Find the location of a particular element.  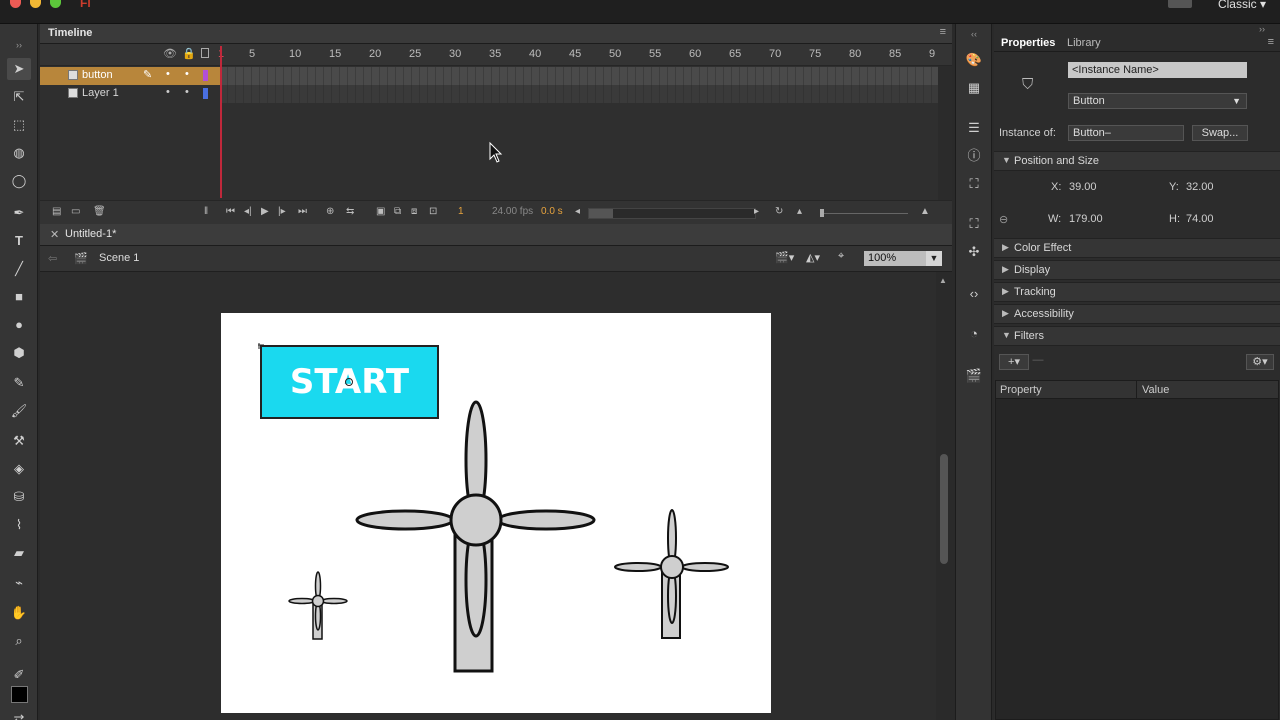

hand-tool-icon: ✋ is located at coordinates (19, 613).